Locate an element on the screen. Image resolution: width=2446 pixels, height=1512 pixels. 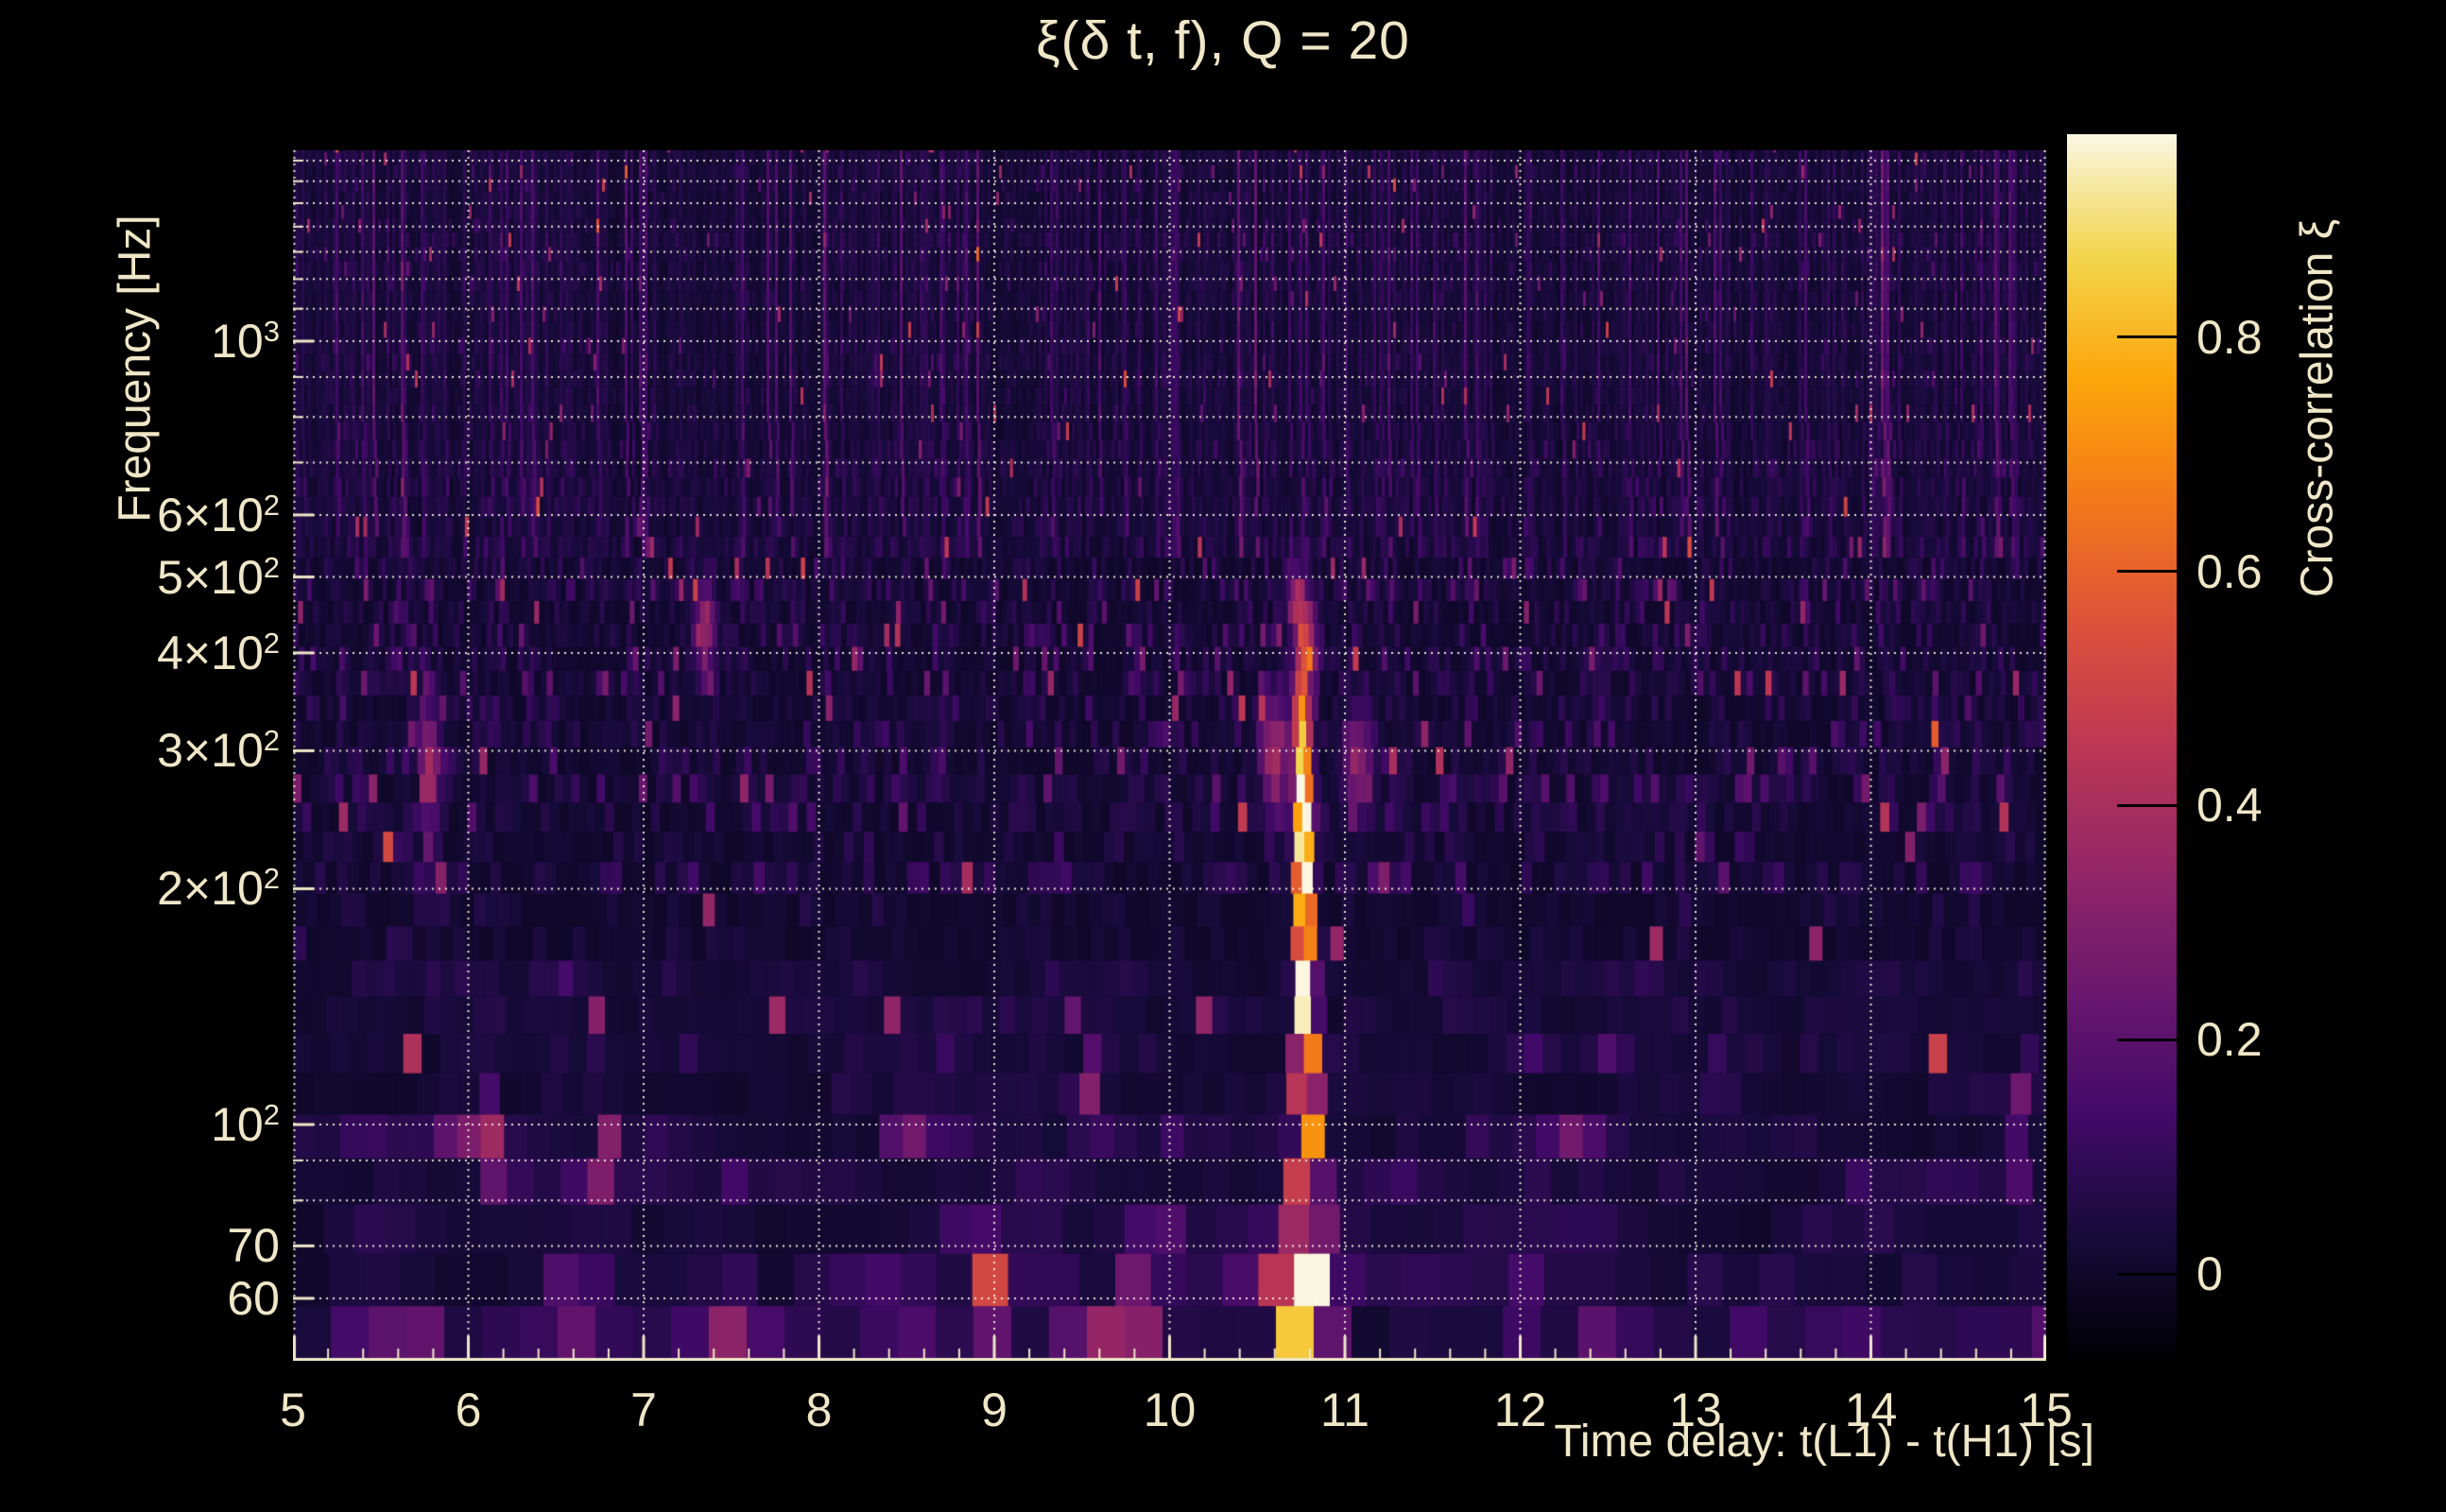
y-tick-label: 4×102 is located at coordinates (219, 652).